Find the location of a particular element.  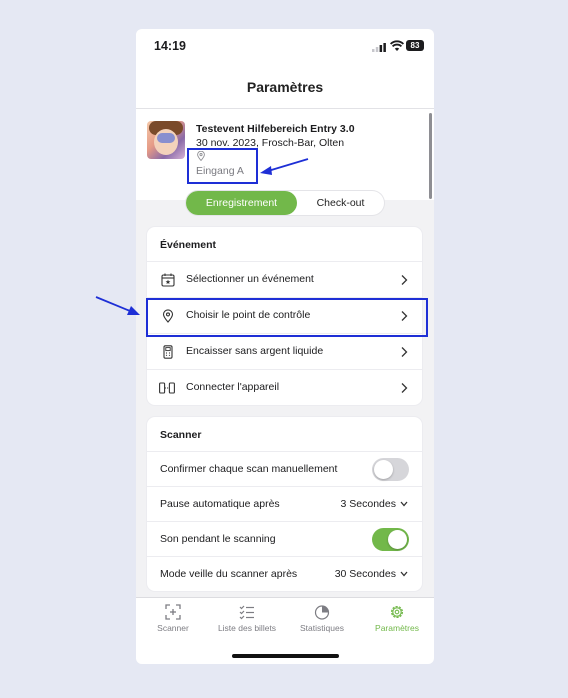

row-label: Connecter l'appareil is located at coordinates (233, 387).